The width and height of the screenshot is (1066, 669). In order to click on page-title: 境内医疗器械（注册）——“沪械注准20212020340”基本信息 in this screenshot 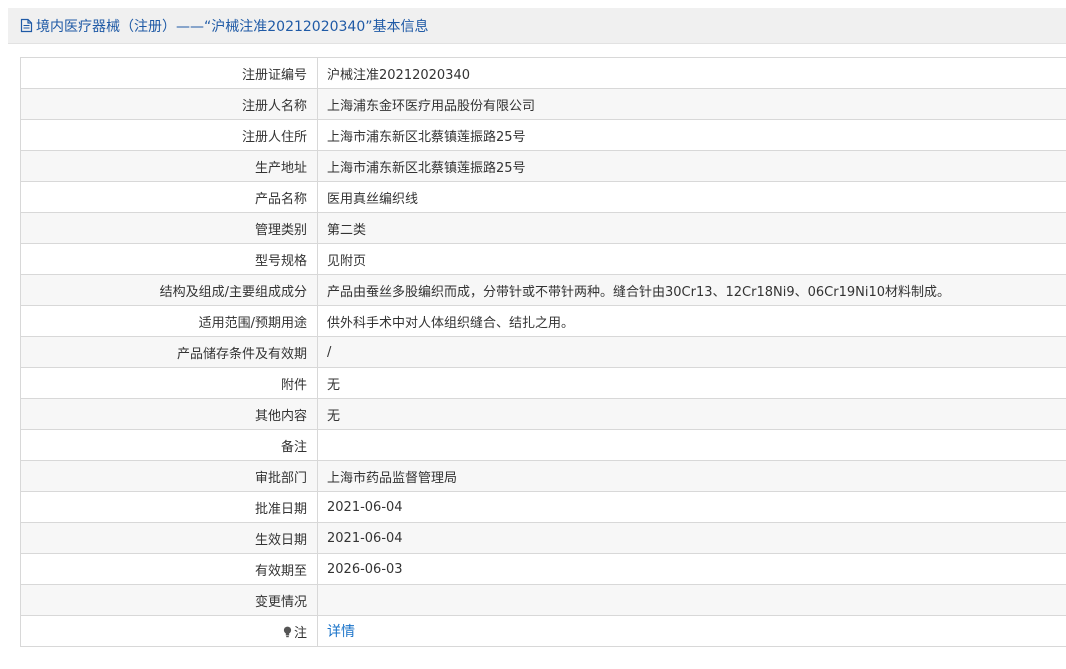, I will do `click(232, 26)`.